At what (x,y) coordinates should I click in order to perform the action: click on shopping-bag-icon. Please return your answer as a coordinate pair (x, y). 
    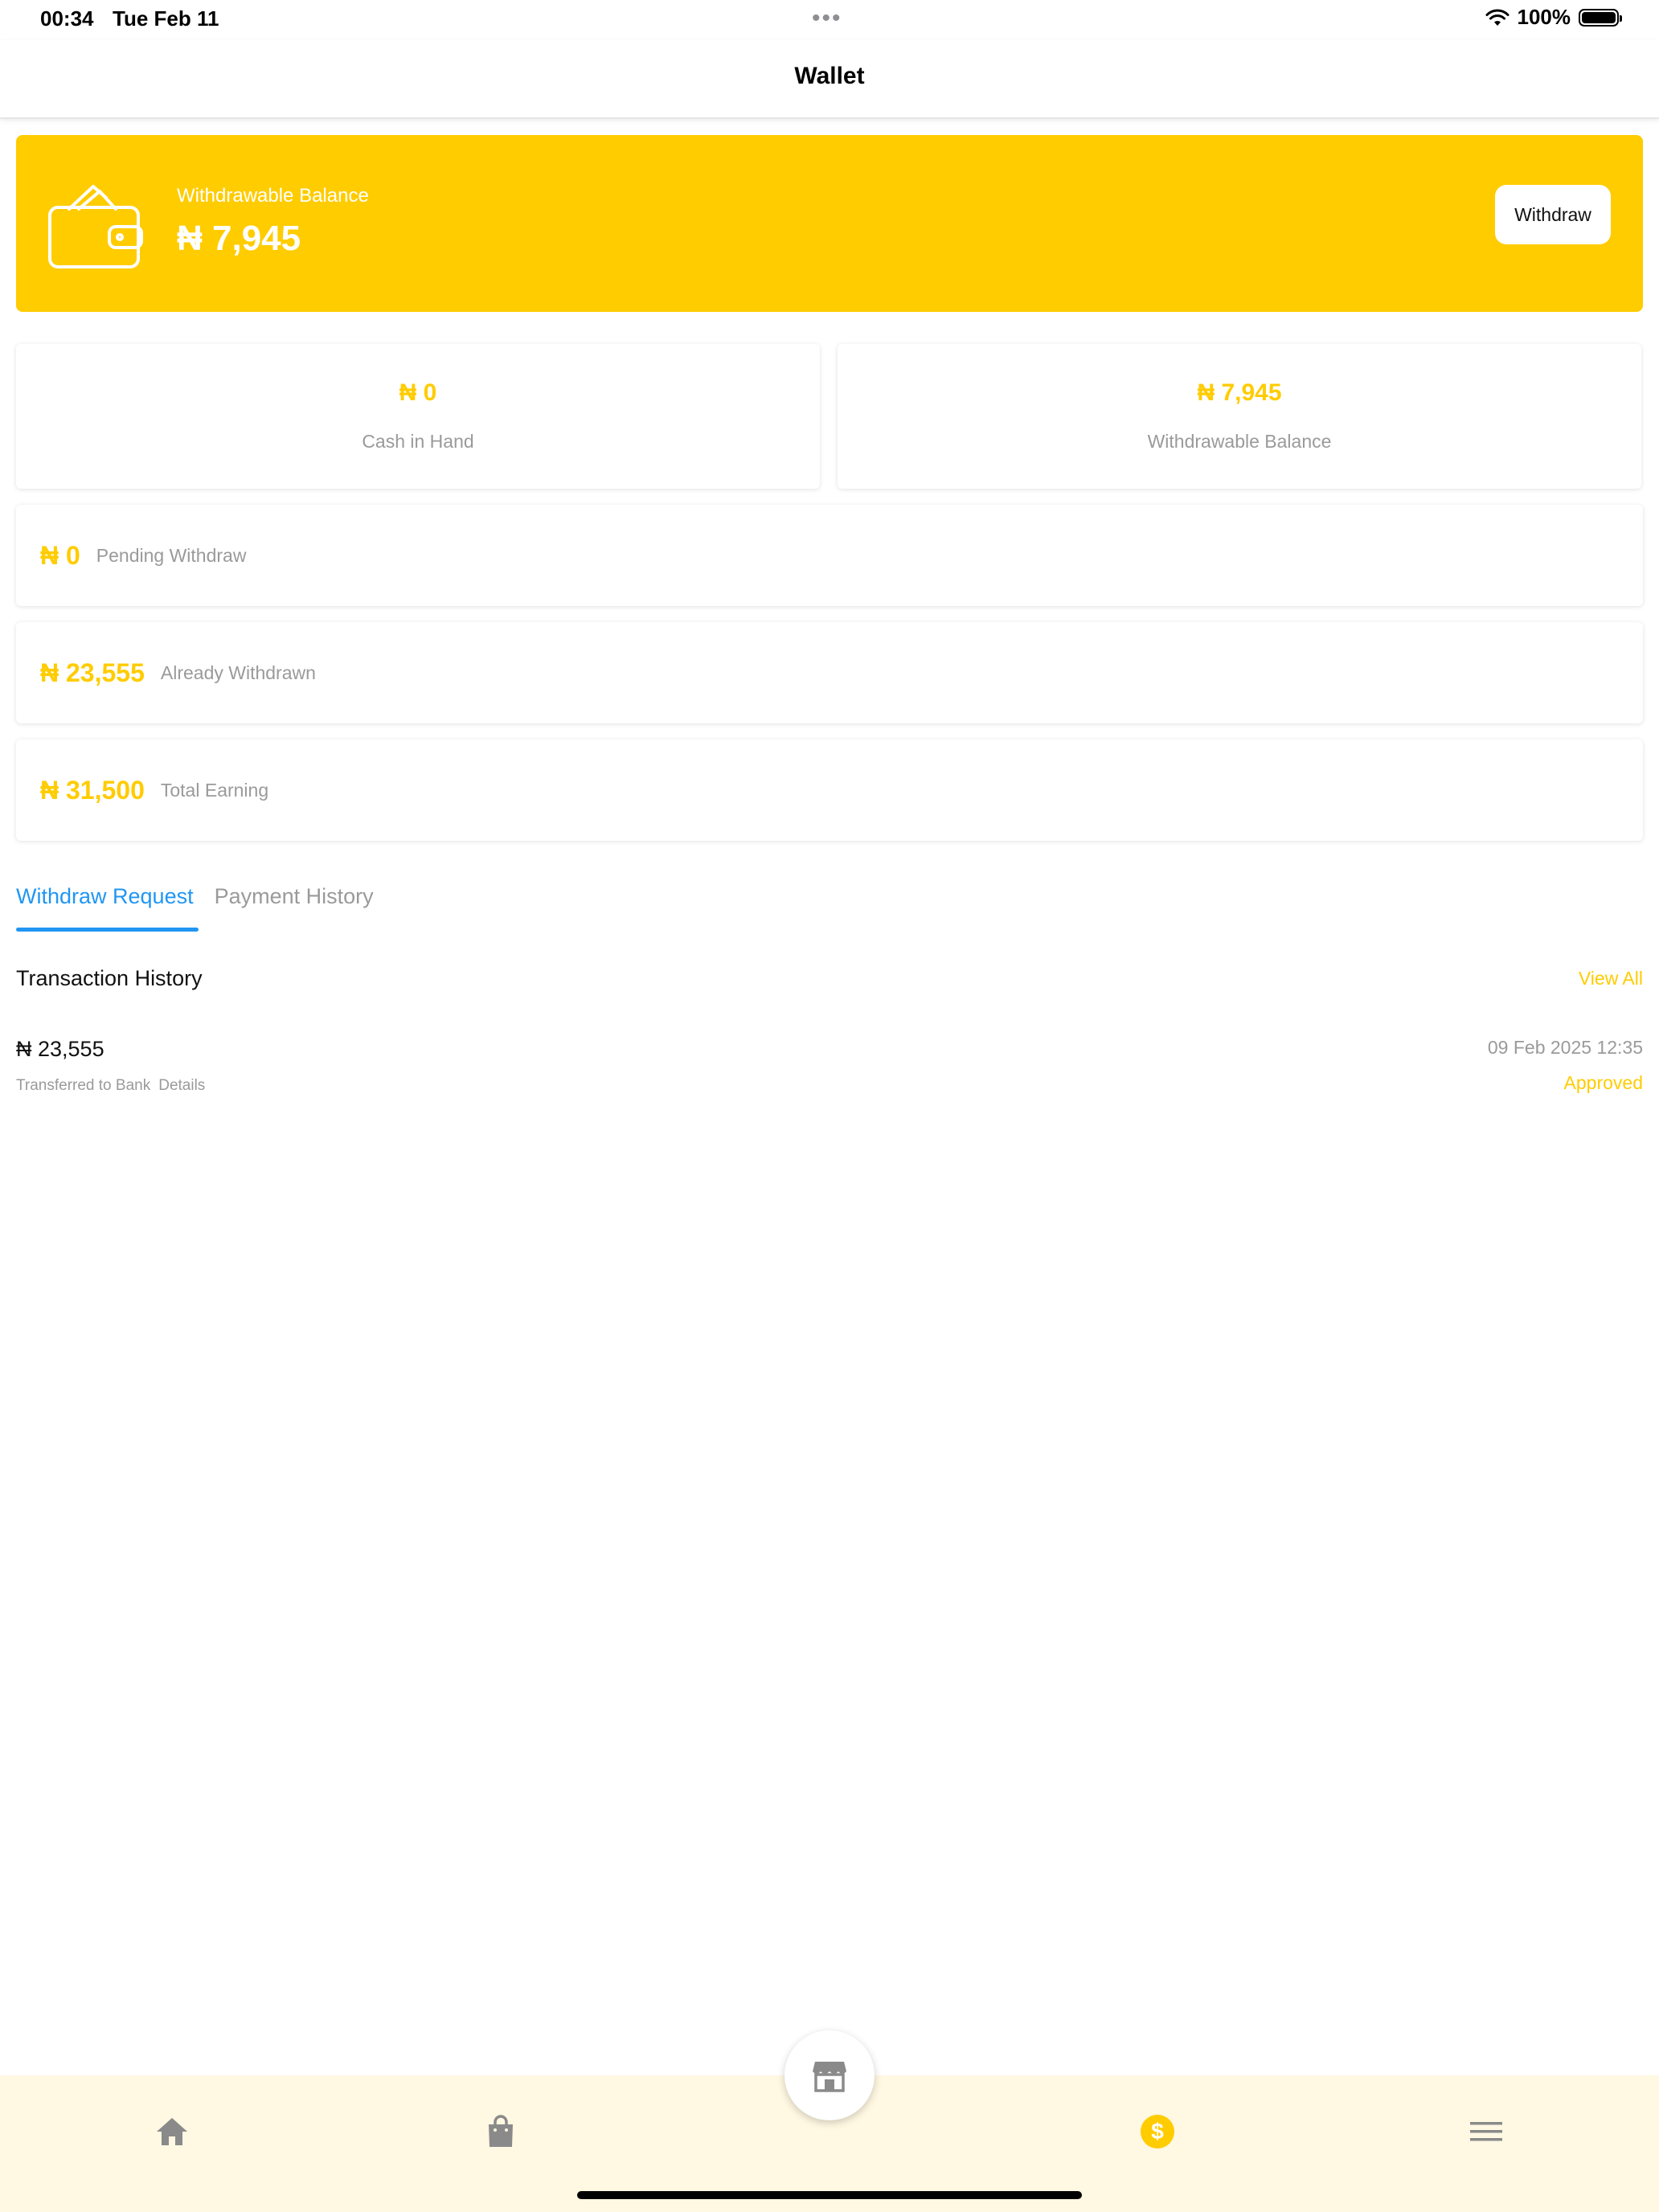
    Looking at the image, I should click on (501, 2131).